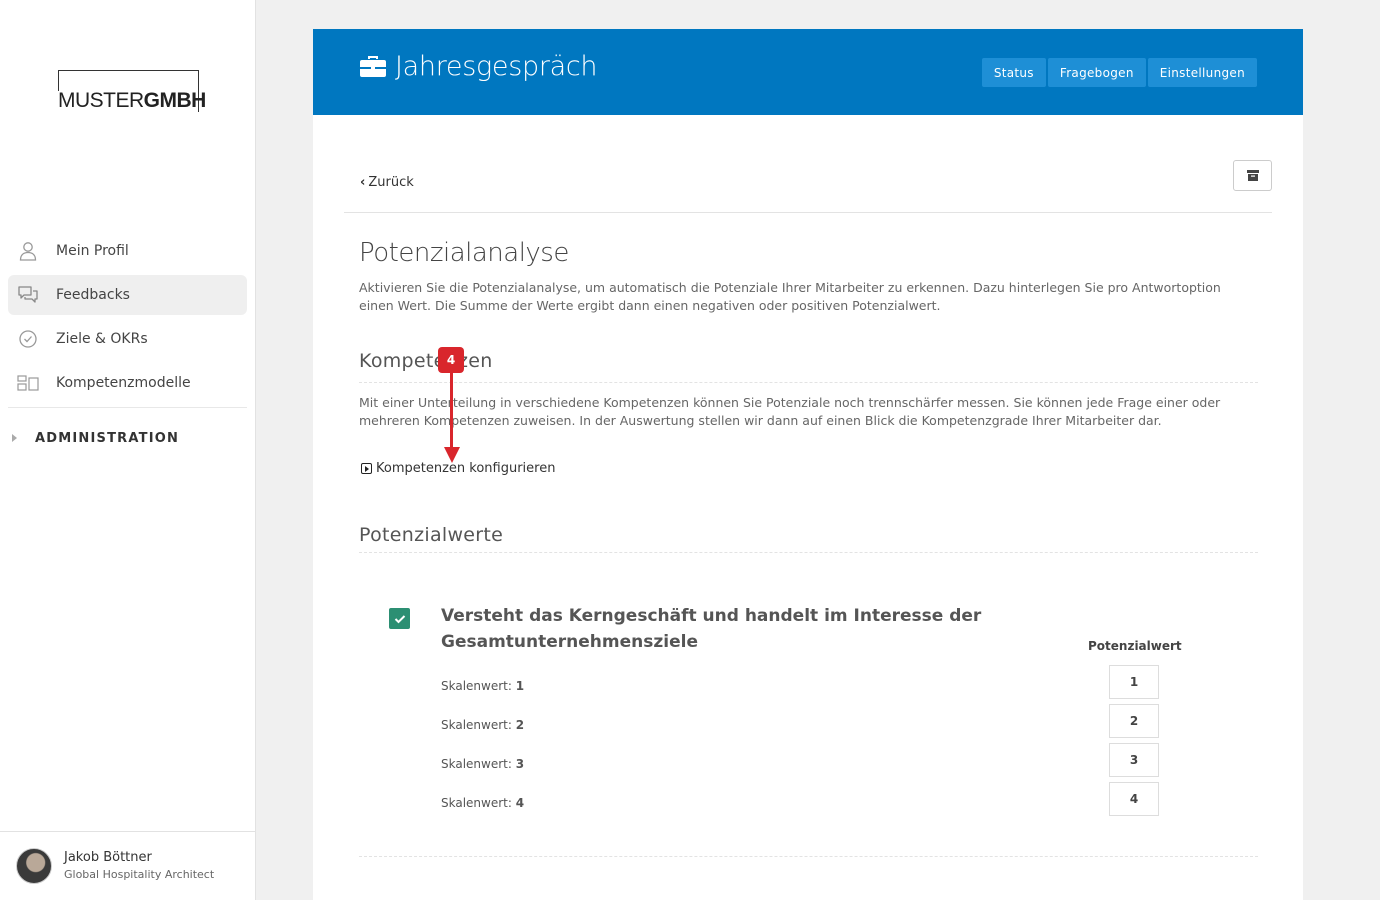  Describe the element at coordinates (92, 251) in the screenshot. I see `nav-label: Mein Profil` at that location.